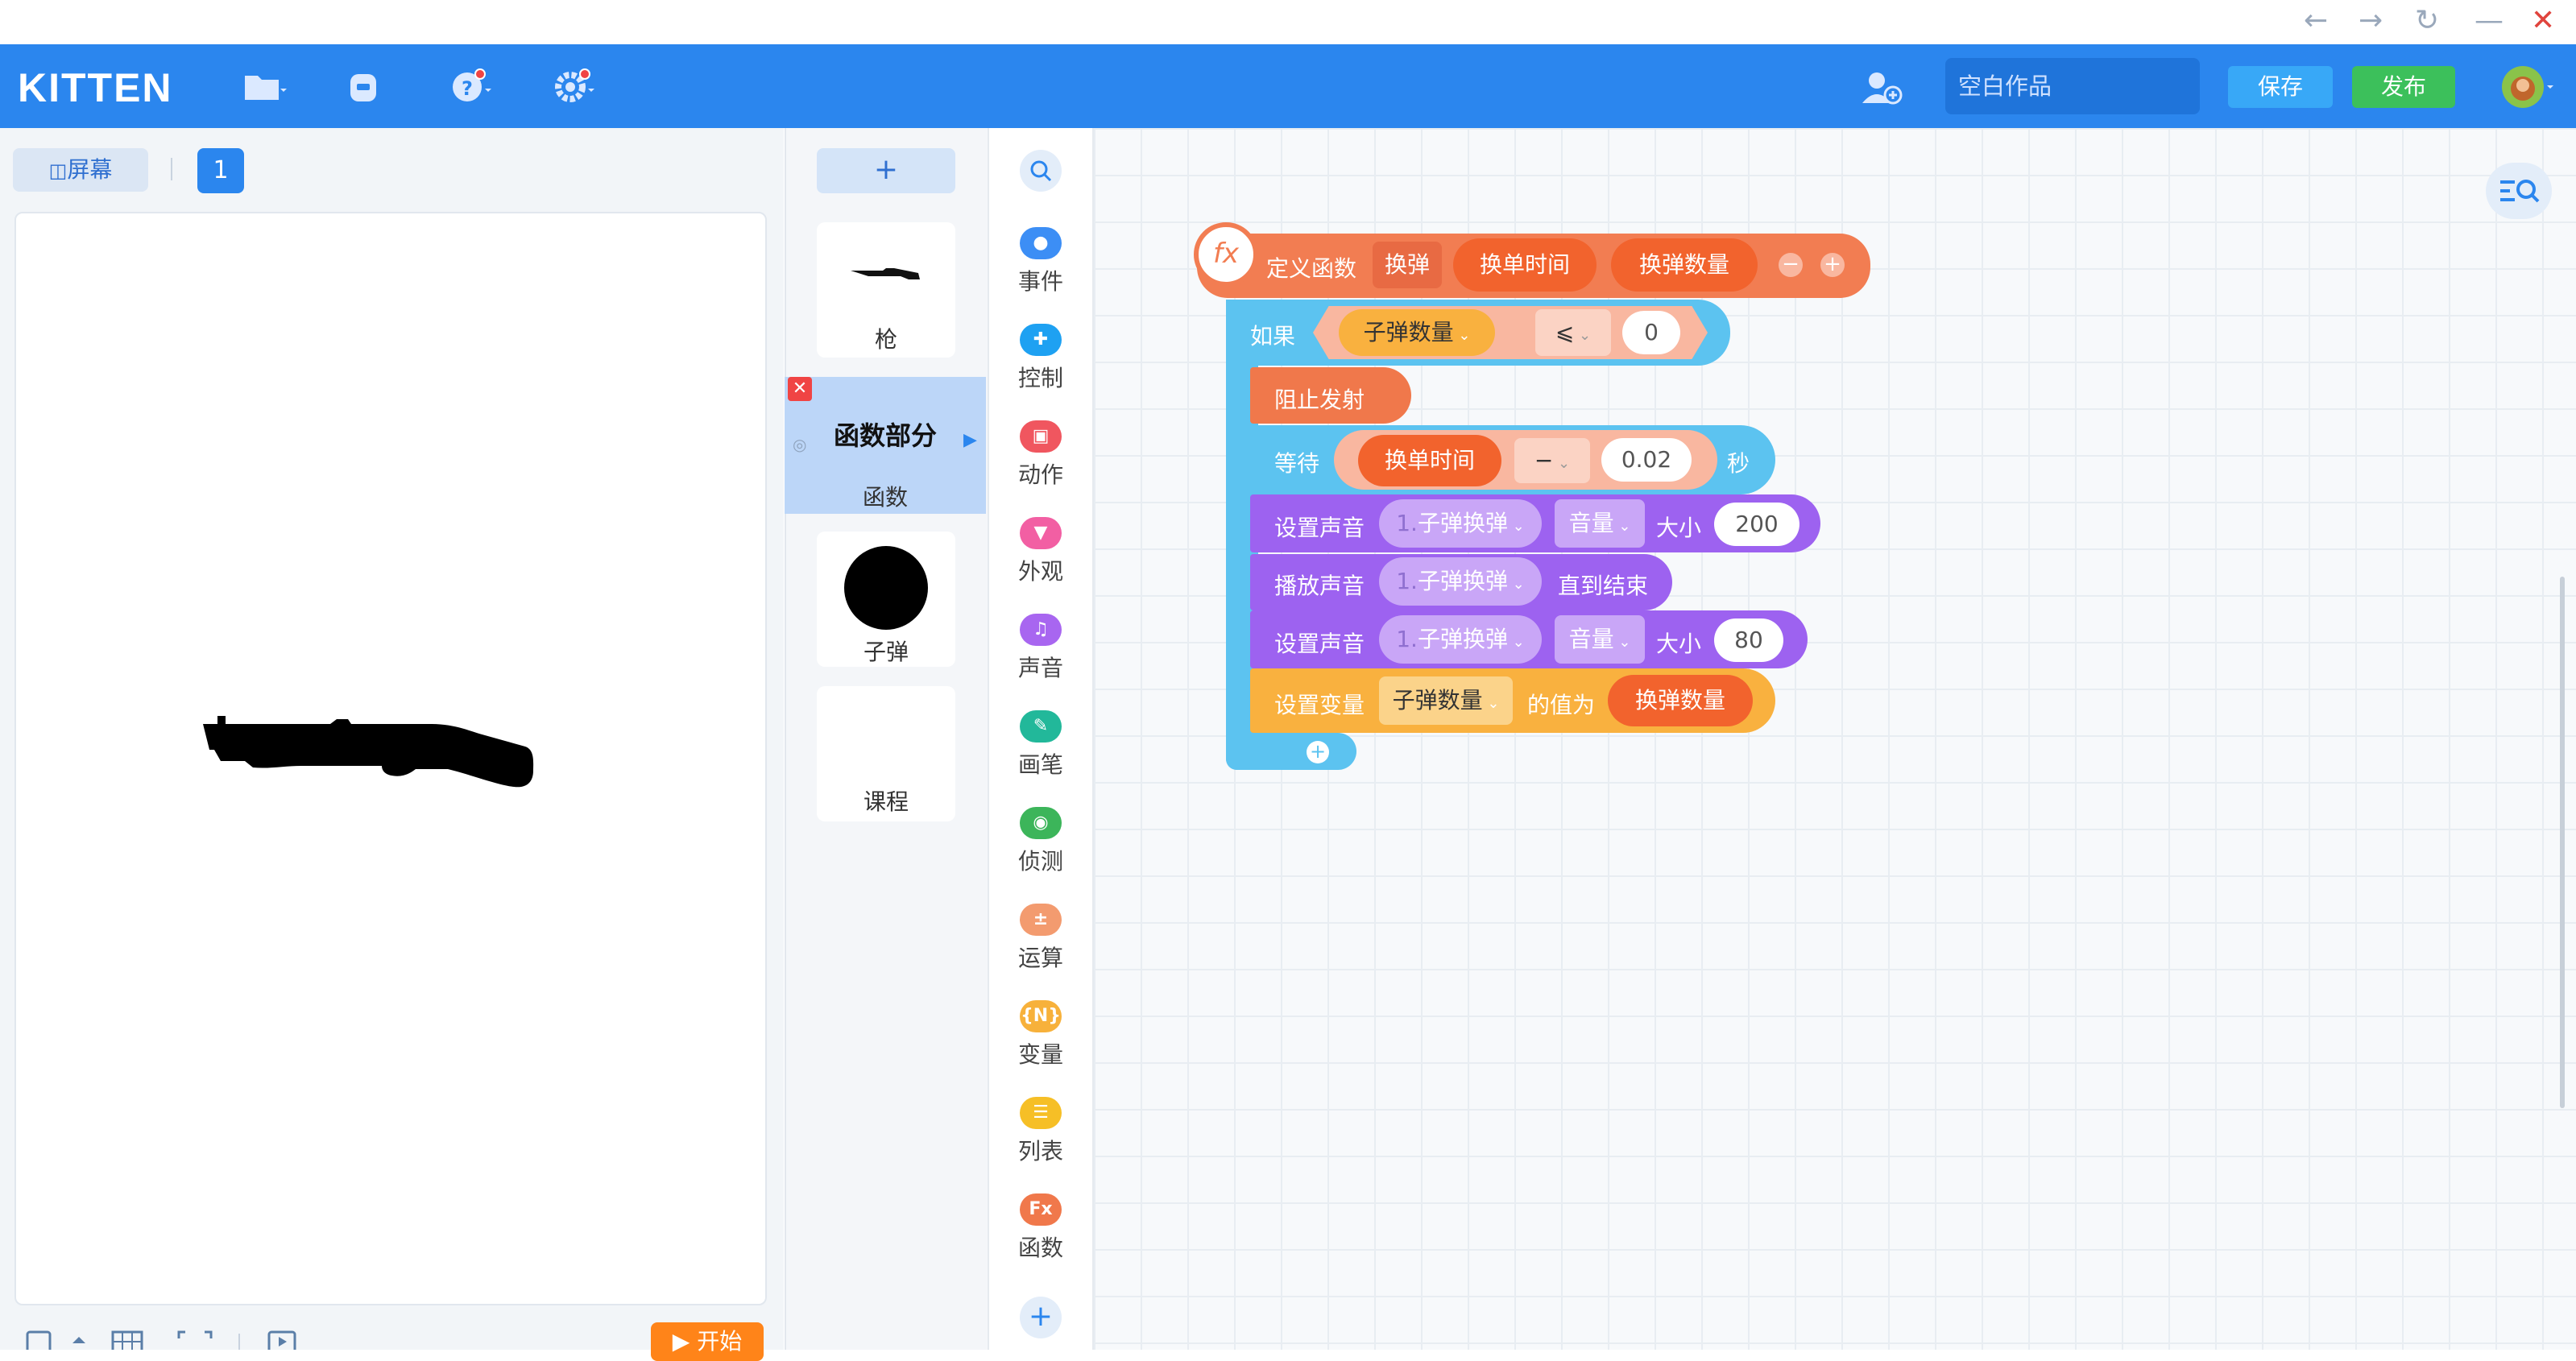 The height and width of the screenshot is (1361, 2576). What do you see at coordinates (2072, 86) in the screenshot?
I see `work-name-input: 空白作品` at bounding box center [2072, 86].